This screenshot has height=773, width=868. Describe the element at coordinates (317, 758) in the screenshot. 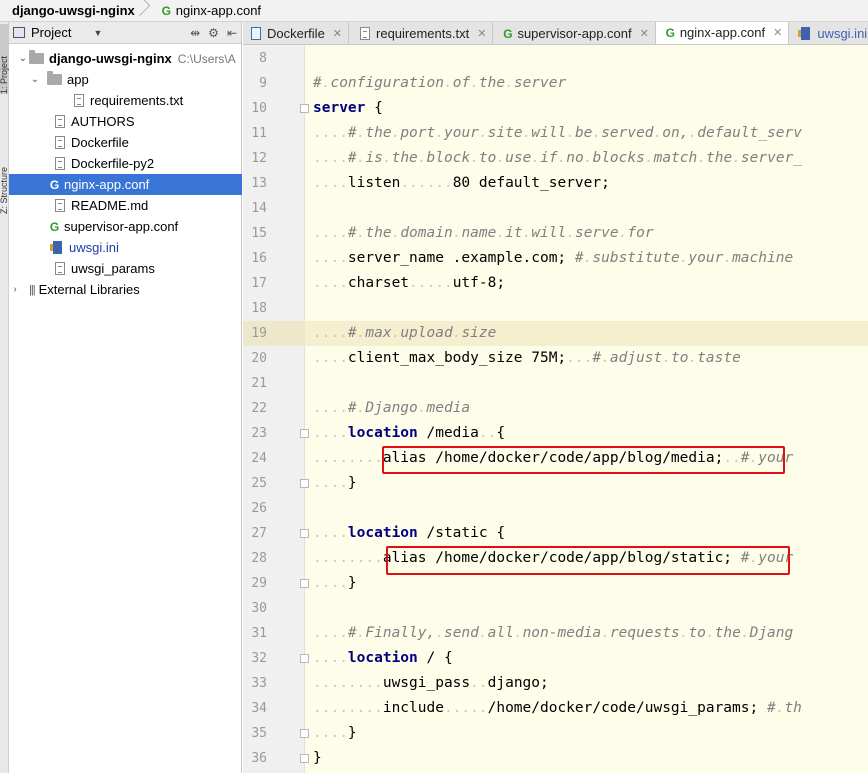

I see `code-line: }` at that location.